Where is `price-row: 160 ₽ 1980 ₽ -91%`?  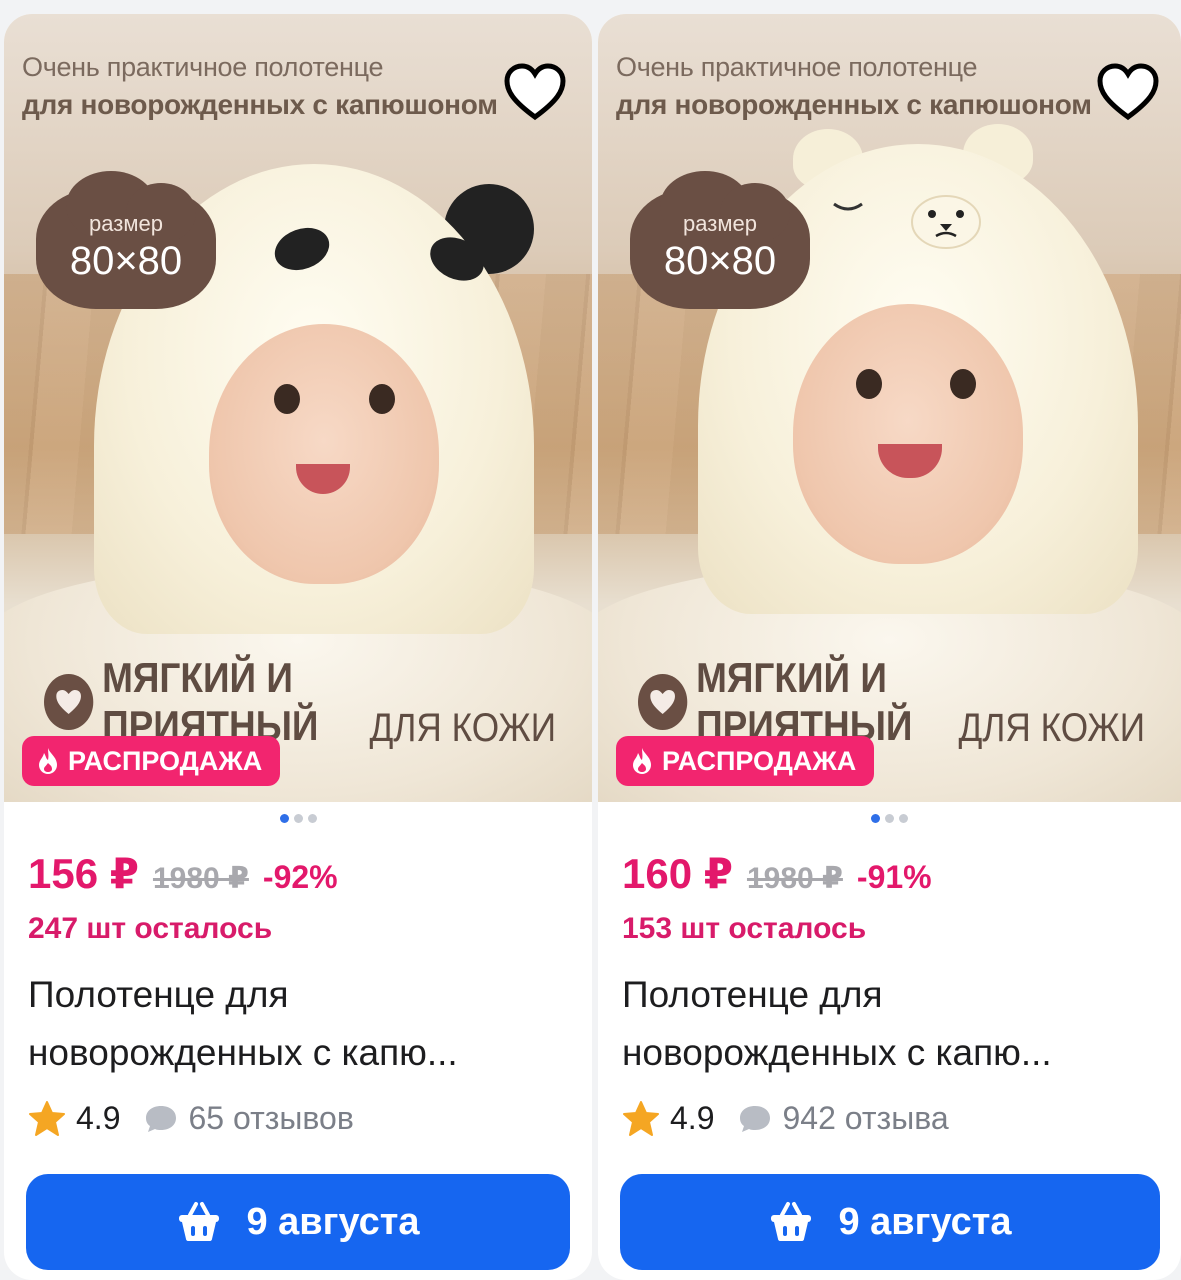
price-row: 160 ₽ 1980 ₽ -91% is located at coordinates (777, 873).